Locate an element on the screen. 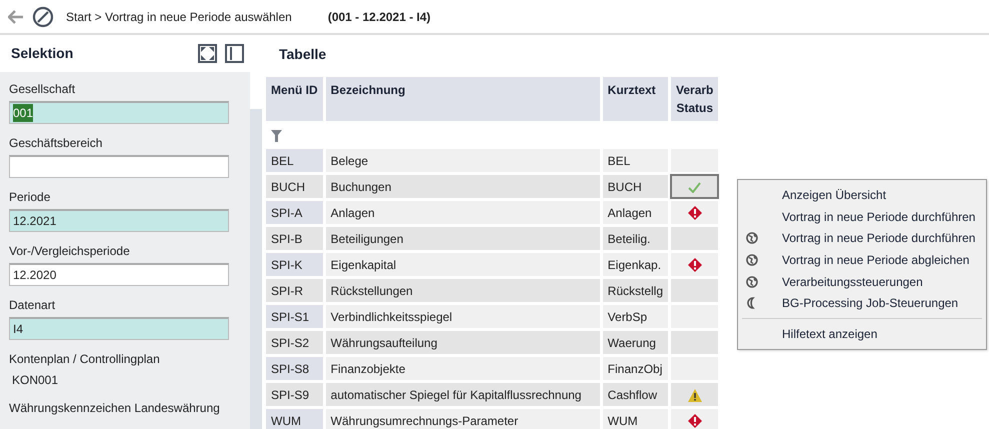 The image size is (989, 429). menu-item: Anzeigen Übersicht is located at coordinates (834, 195).